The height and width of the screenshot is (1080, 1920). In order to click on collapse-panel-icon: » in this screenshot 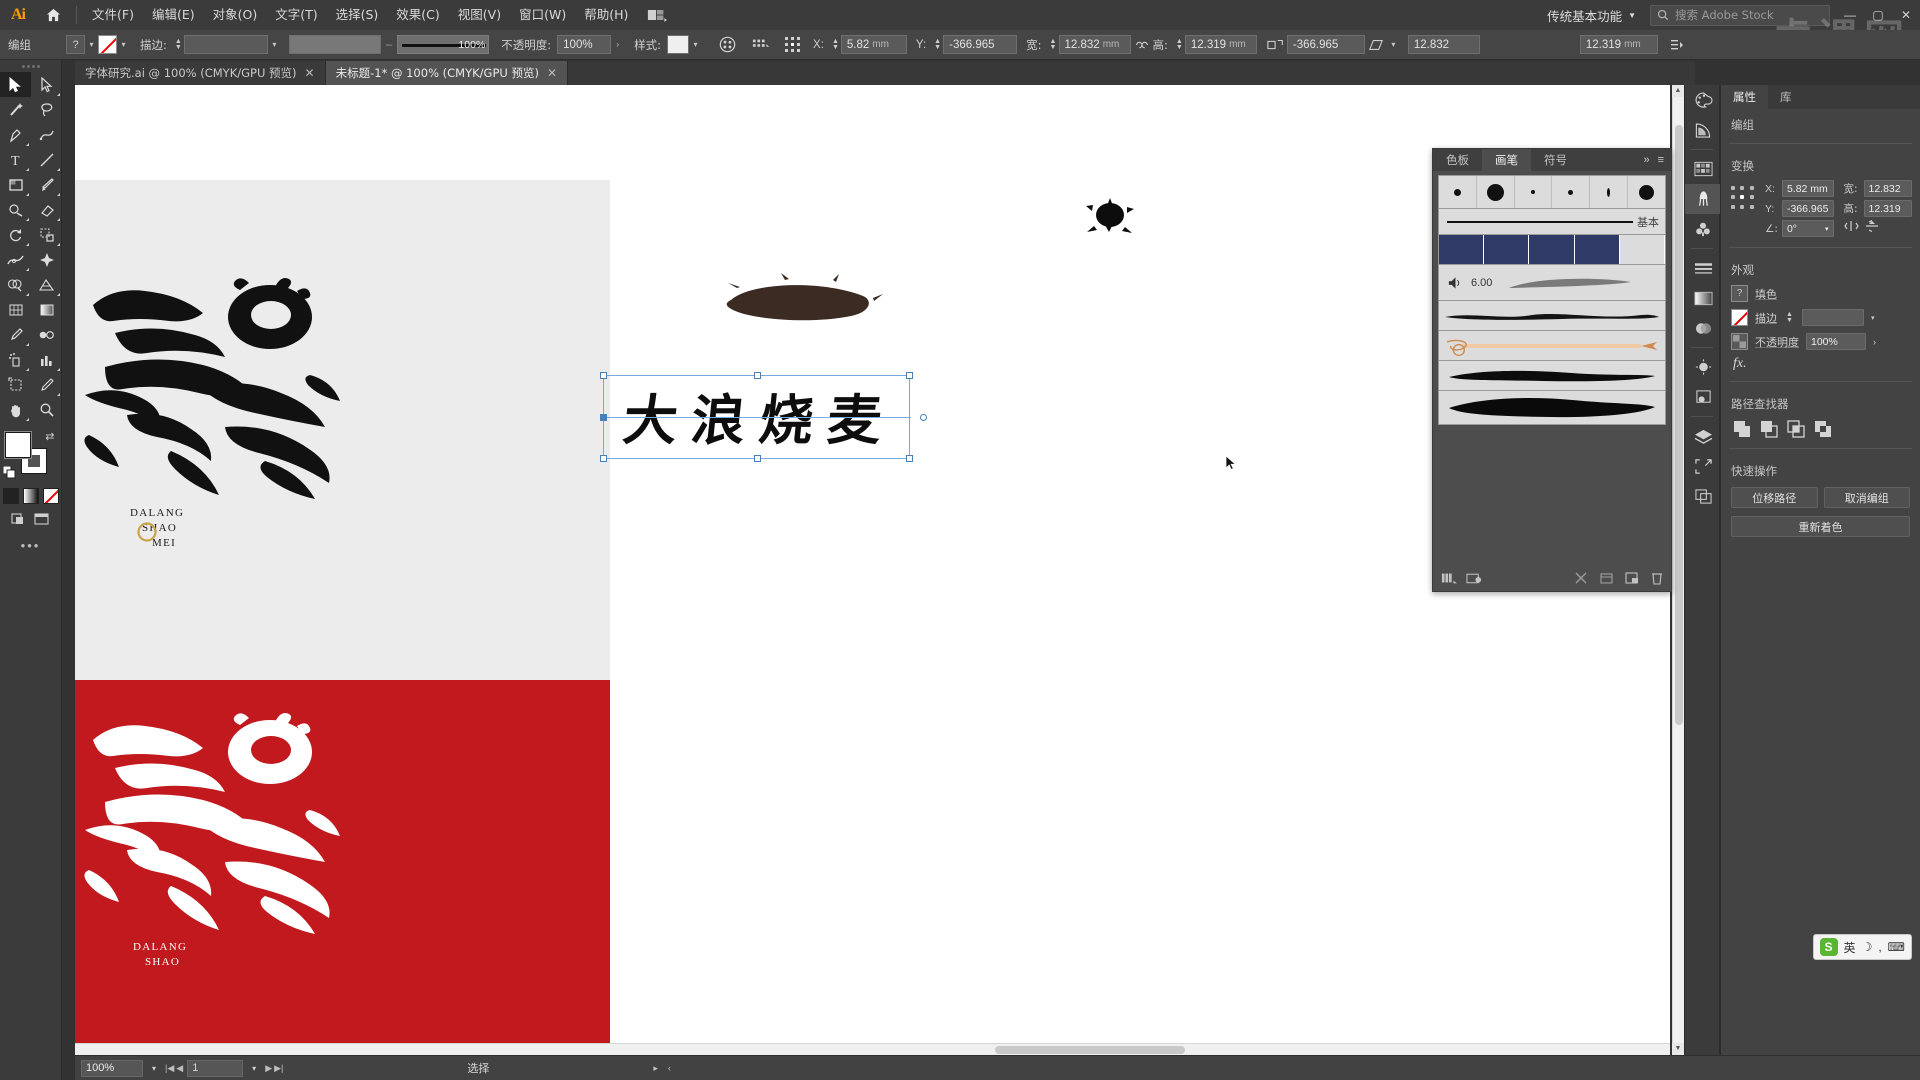, I will do `click(1646, 160)`.